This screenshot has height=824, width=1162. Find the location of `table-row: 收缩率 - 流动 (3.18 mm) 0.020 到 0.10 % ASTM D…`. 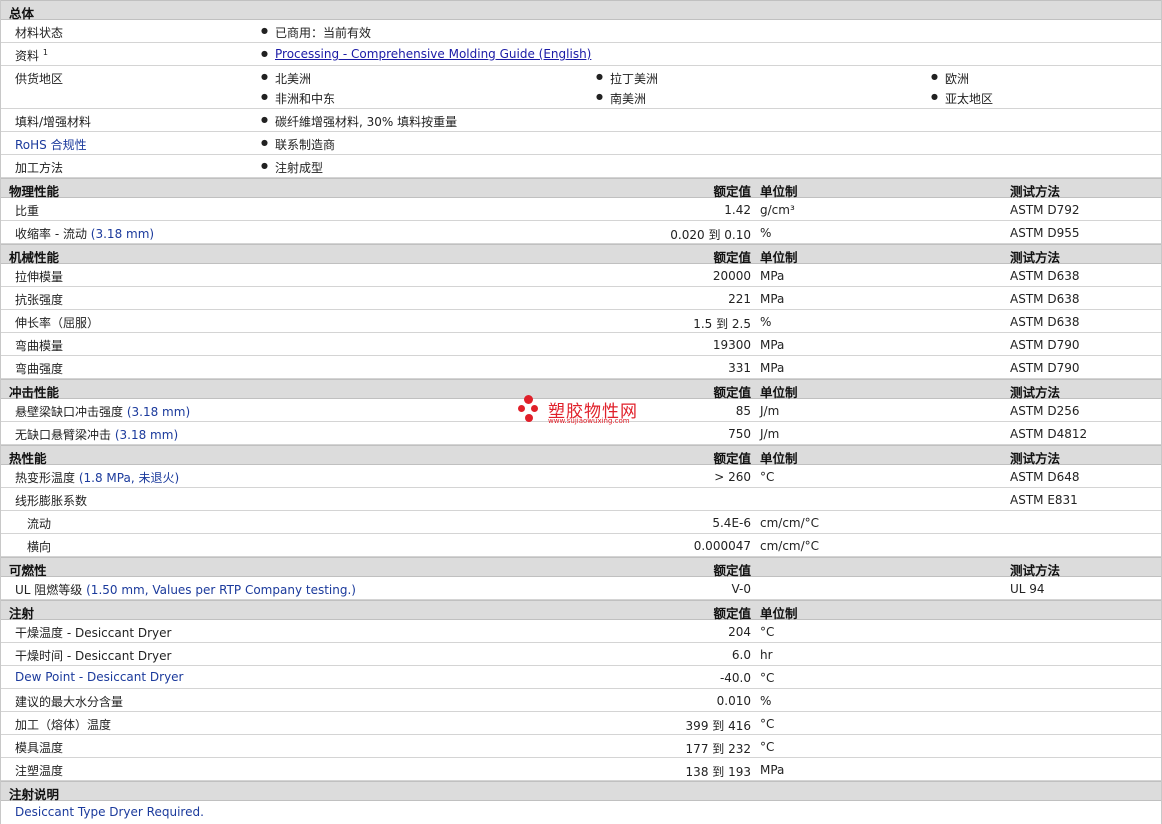

table-row: 收缩率 - 流动 (3.18 mm) 0.020 到 0.10 % ASTM D… is located at coordinates (581, 232).